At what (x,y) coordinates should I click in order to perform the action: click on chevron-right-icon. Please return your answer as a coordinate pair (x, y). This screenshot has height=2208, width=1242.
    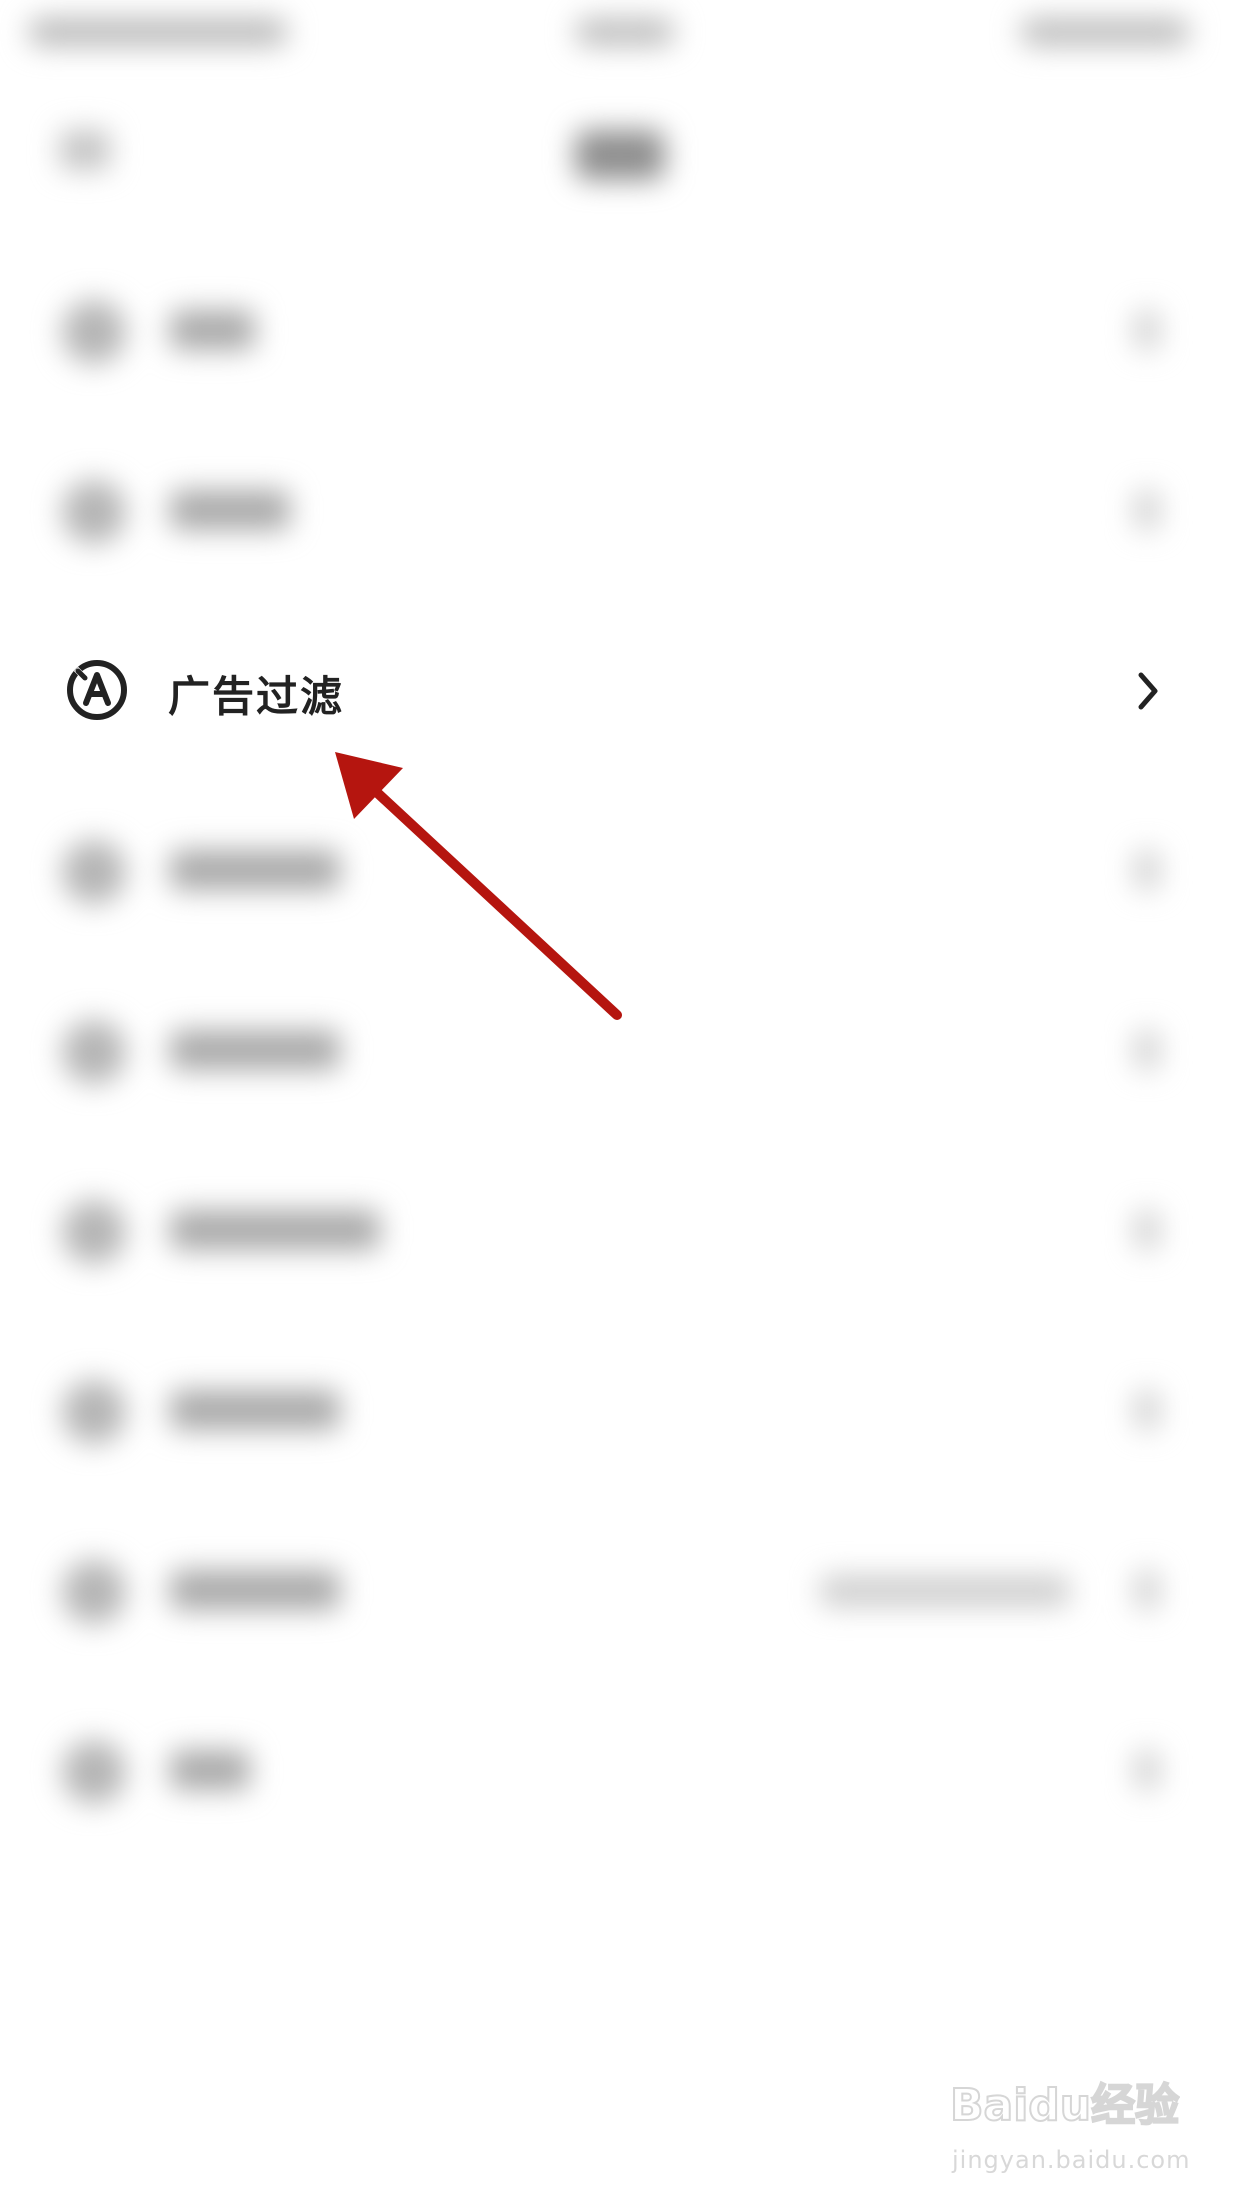
    Looking at the image, I should click on (1148, 691).